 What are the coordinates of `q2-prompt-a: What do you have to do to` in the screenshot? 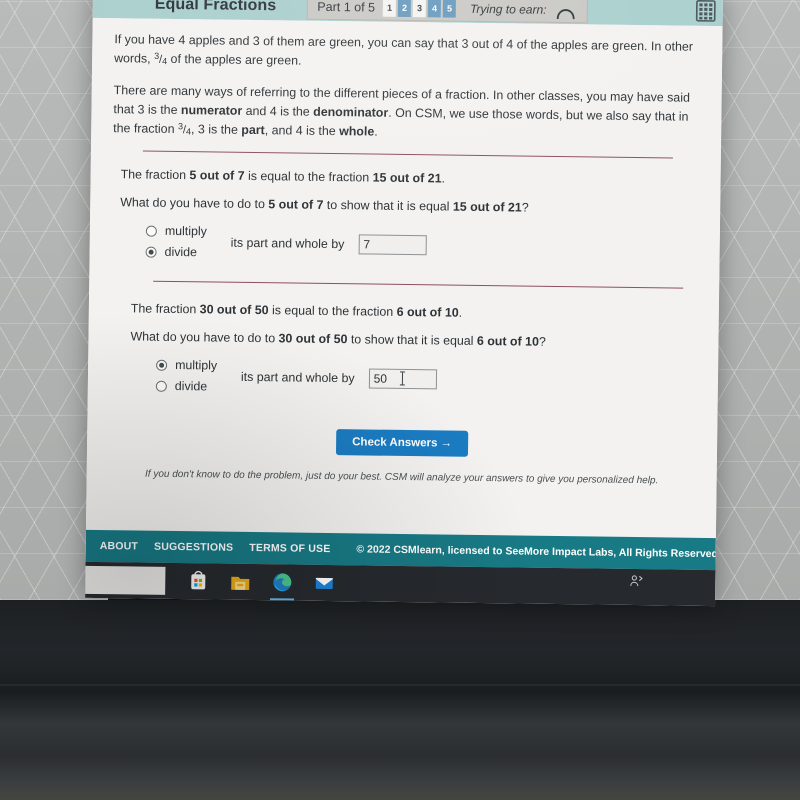 It's located at (204, 337).